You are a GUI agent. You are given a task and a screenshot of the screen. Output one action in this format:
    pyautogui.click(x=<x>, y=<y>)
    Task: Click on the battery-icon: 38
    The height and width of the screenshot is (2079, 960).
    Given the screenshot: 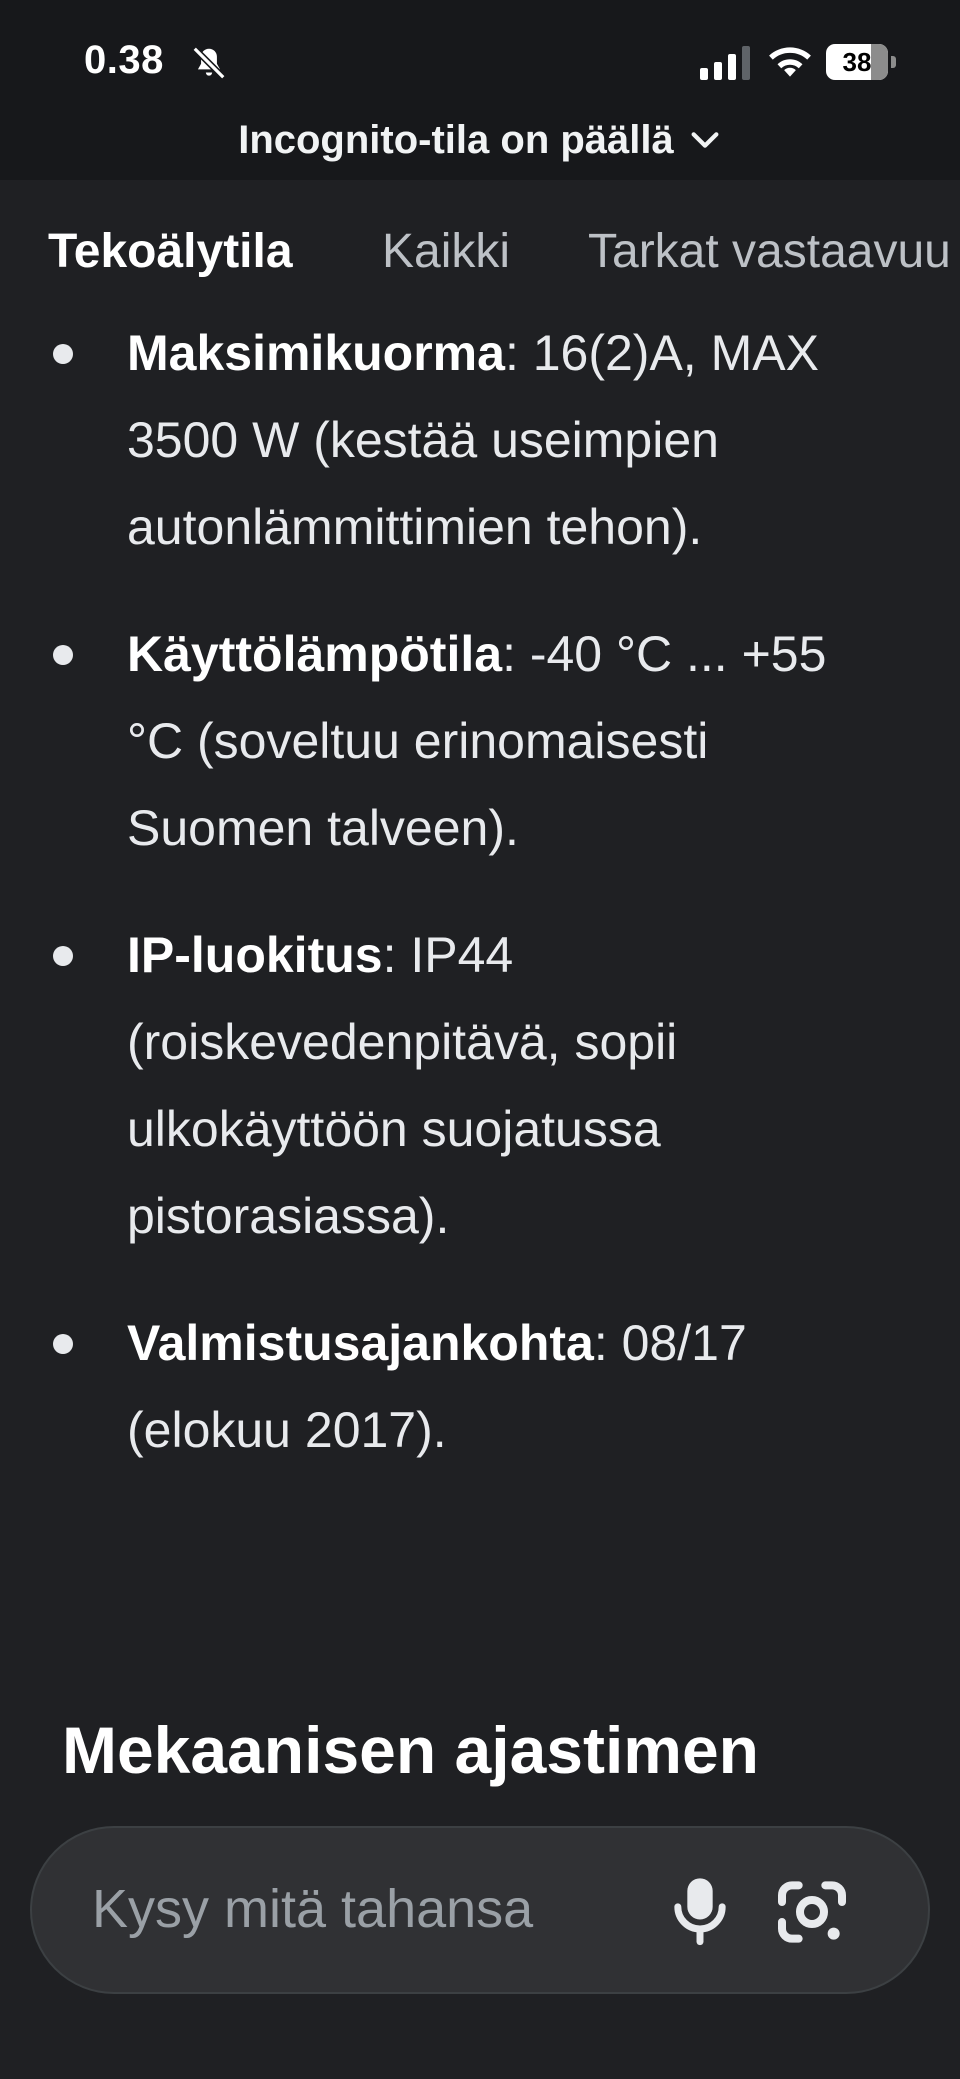 What is the action you would take?
    pyautogui.click(x=862, y=62)
    